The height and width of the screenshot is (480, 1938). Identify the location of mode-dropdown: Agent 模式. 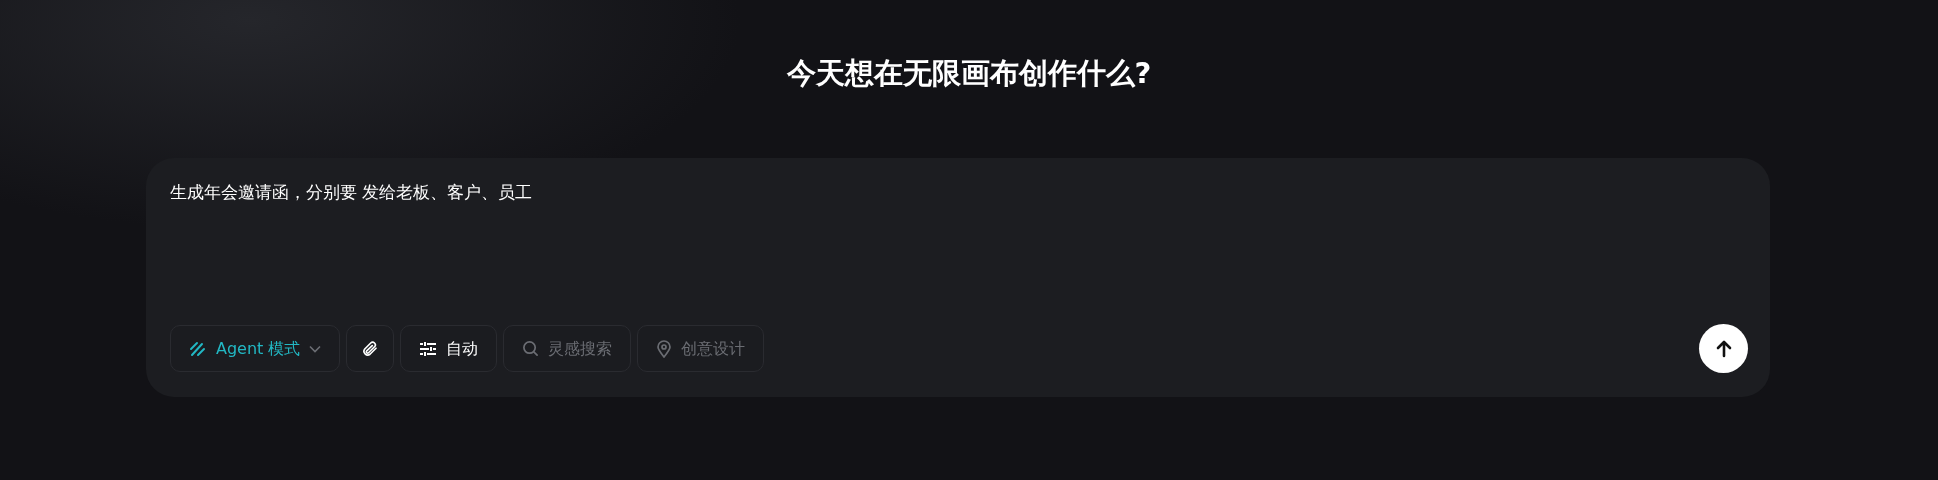
(255, 348).